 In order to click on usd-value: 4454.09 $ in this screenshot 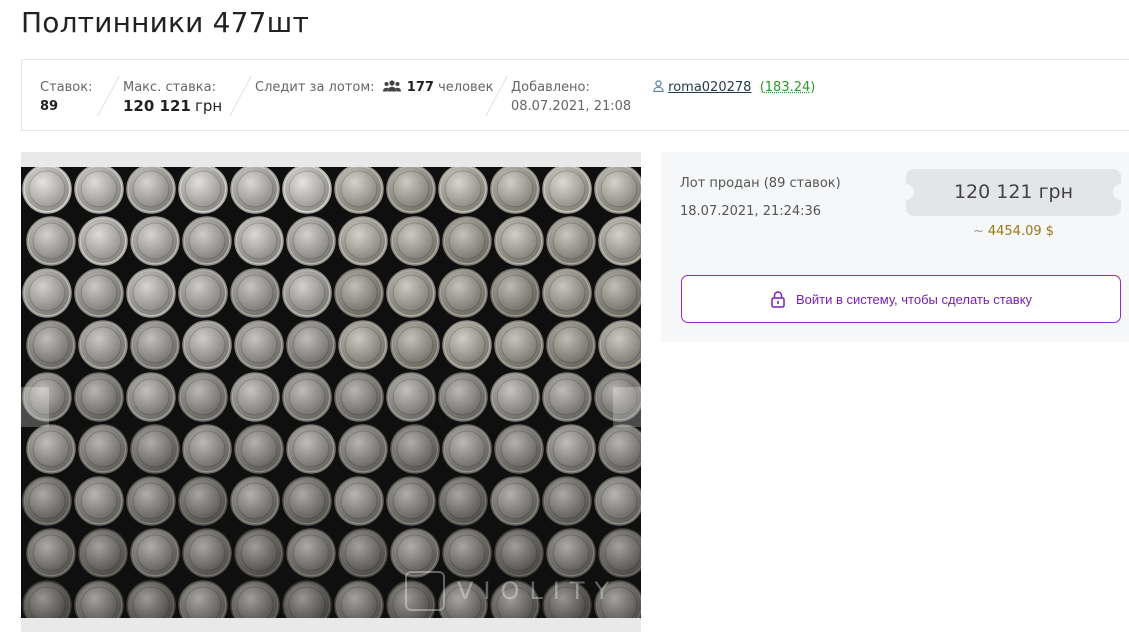, I will do `click(1021, 231)`.